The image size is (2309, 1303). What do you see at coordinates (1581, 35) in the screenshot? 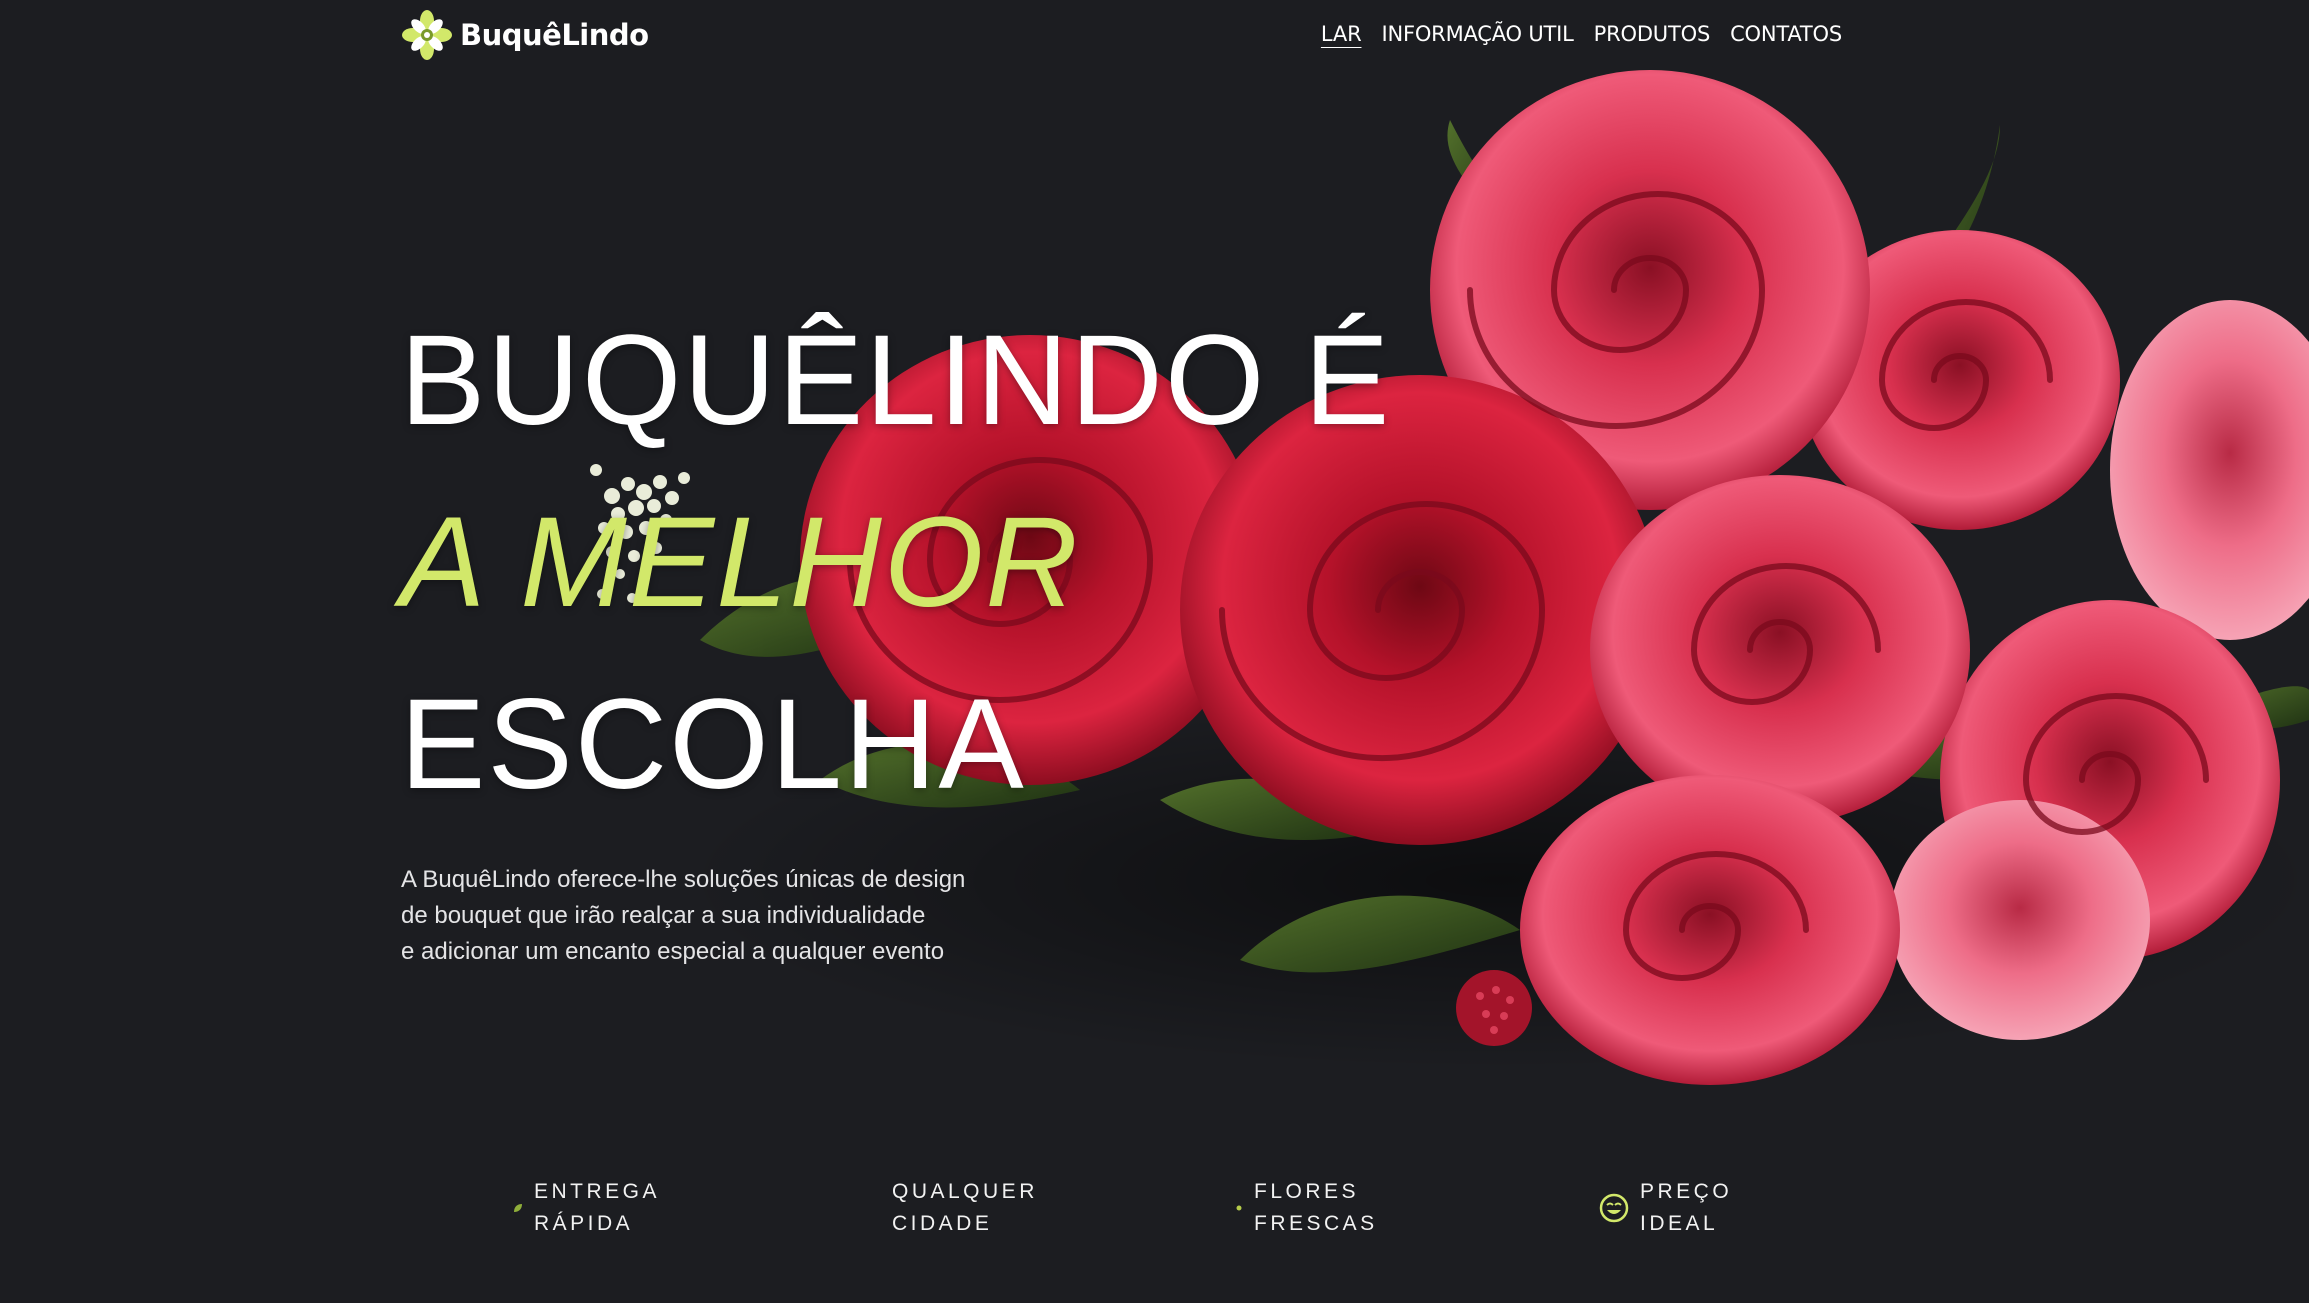
I see `main-nav: LAR INFORMAÇÃO UTIL PRODUTOS CONTATOS` at bounding box center [1581, 35].